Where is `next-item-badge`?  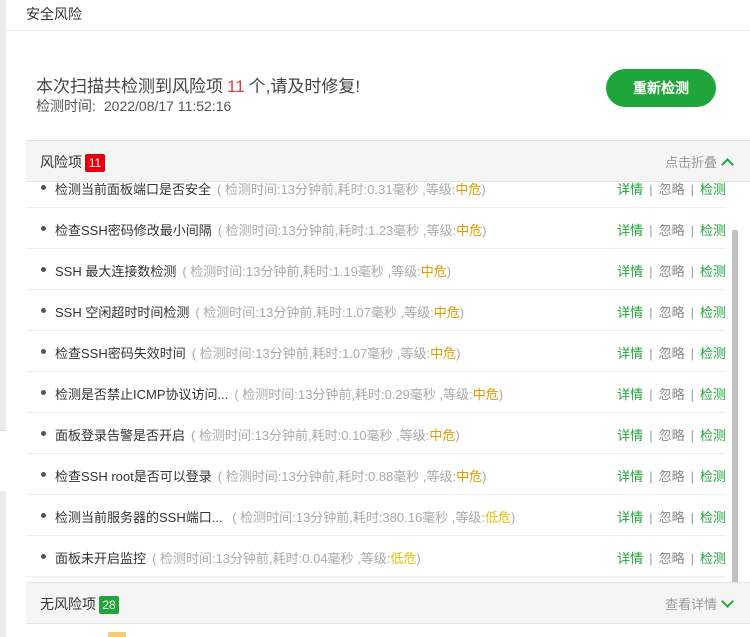
next-item-badge is located at coordinates (117, 634).